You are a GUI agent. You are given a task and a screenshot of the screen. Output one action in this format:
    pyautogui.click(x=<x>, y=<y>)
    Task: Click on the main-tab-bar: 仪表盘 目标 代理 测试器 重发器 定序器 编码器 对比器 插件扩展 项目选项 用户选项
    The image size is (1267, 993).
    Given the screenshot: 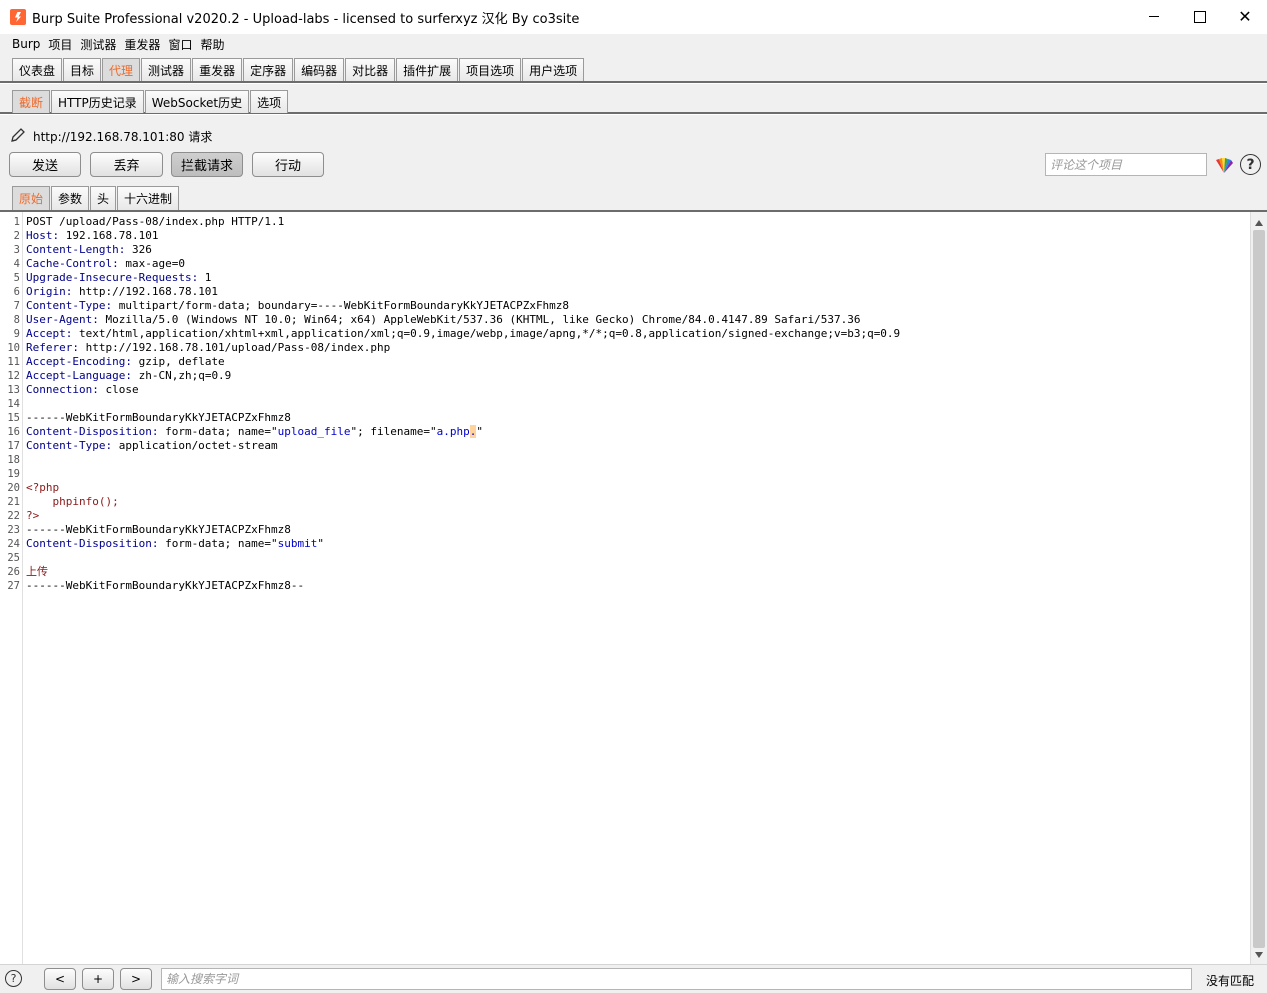 What is the action you would take?
    pyautogui.click(x=633, y=68)
    